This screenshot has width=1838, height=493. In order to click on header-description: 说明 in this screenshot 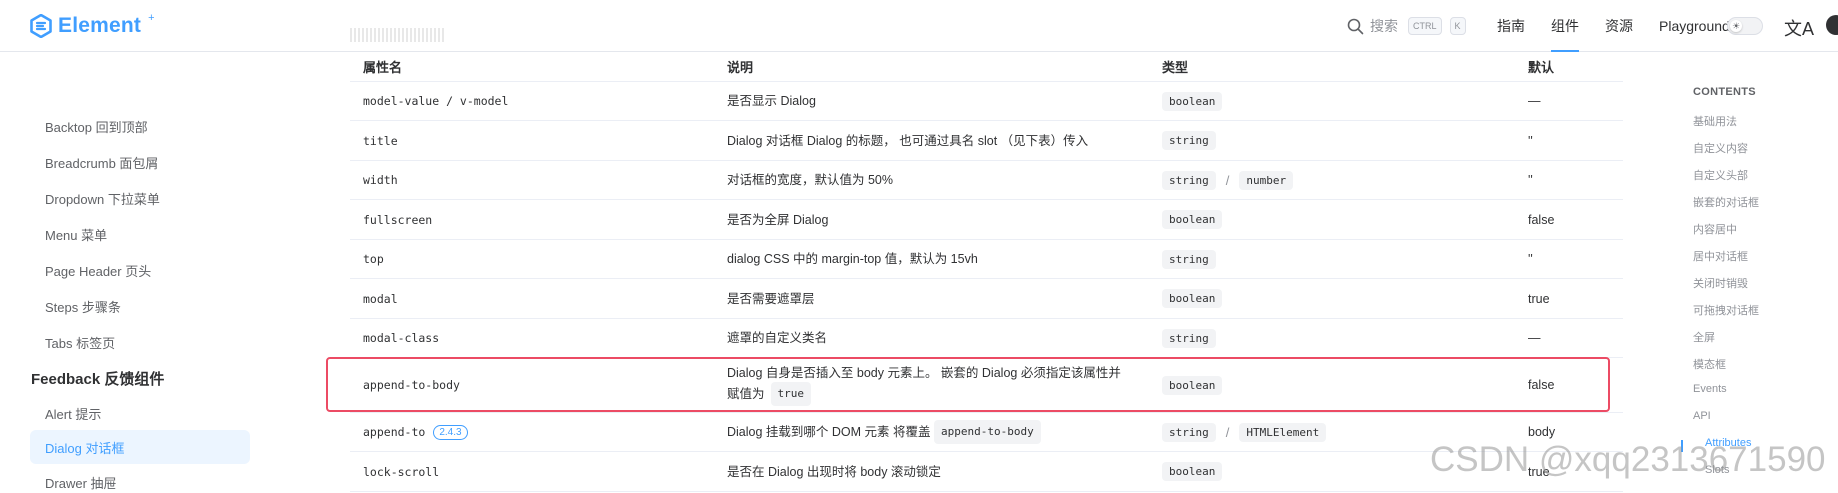, I will do `click(740, 67)`.